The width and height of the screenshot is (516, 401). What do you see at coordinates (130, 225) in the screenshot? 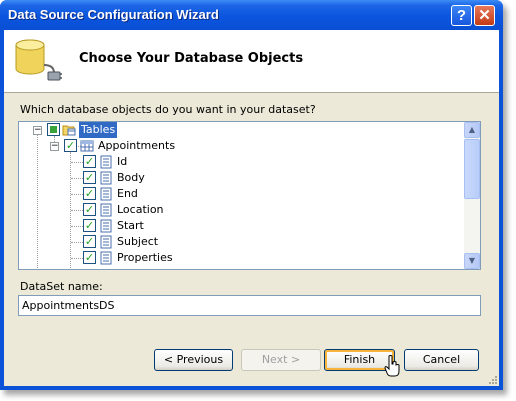
I see `tree-label-column: Start` at bounding box center [130, 225].